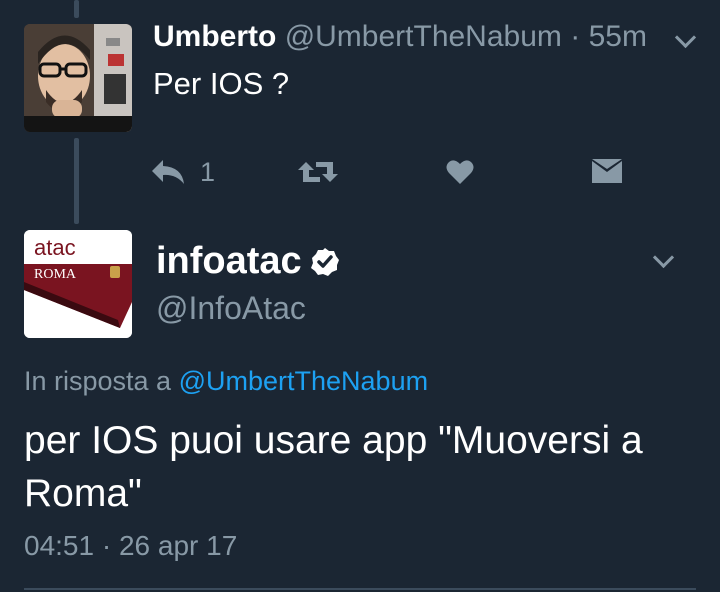  What do you see at coordinates (229, 261) in the screenshot?
I see `tweet2-author-name: infoatac` at bounding box center [229, 261].